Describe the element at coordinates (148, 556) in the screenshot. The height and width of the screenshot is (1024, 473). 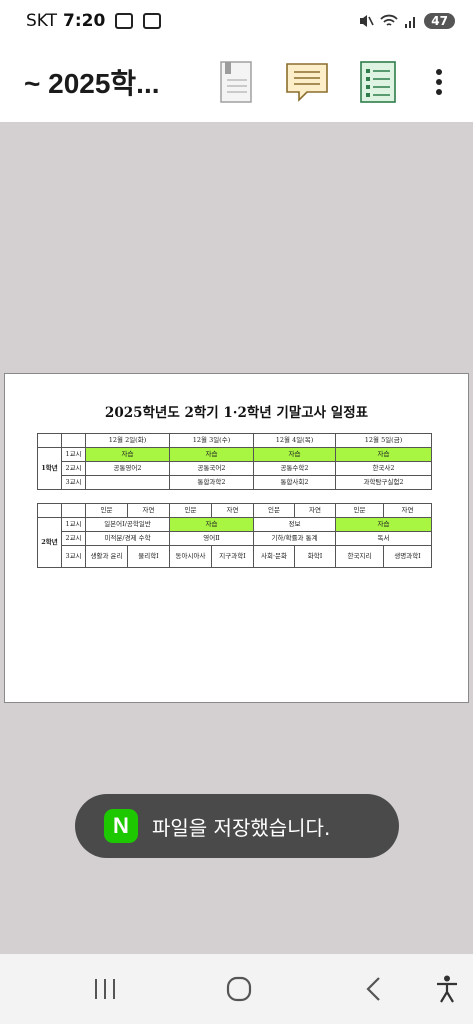
I see `table-cell: 물리학Ⅰ` at that location.